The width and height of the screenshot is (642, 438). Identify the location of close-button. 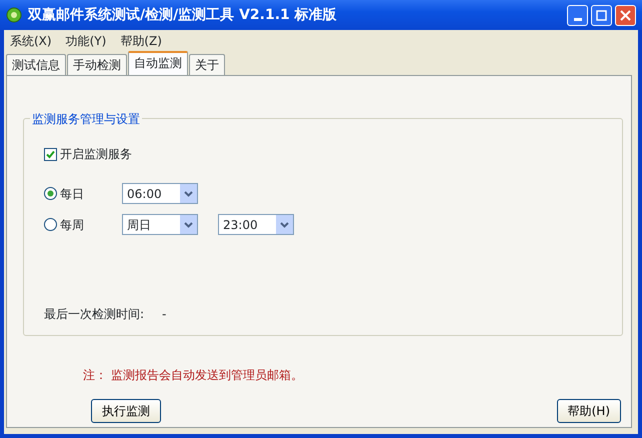
(625, 15).